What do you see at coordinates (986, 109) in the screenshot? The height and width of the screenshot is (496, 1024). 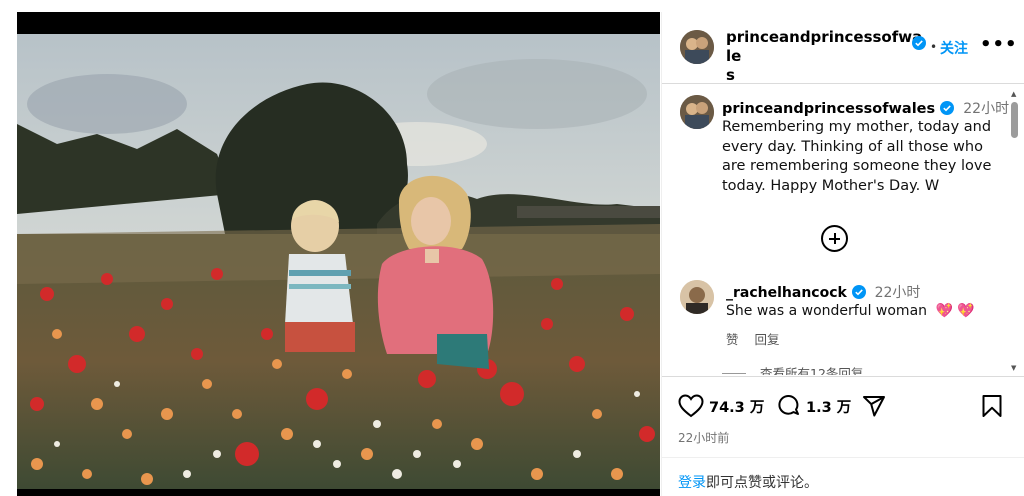 I see `caption-time: 22小时` at bounding box center [986, 109].